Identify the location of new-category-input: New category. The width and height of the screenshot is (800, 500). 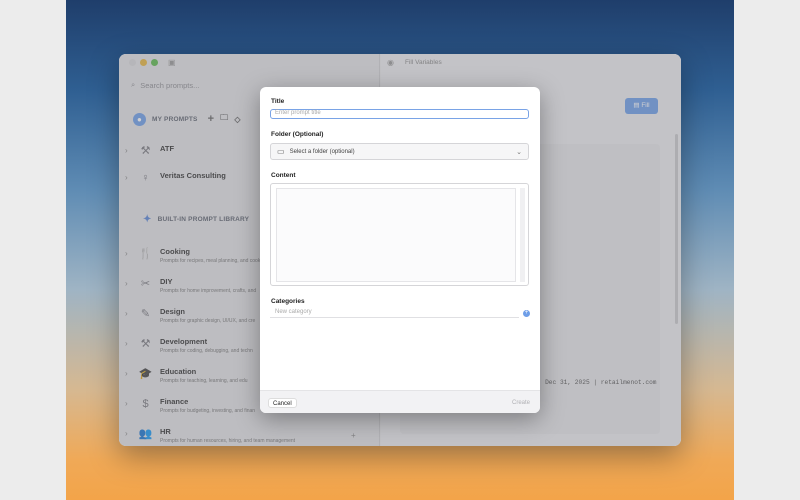
(394, 313).